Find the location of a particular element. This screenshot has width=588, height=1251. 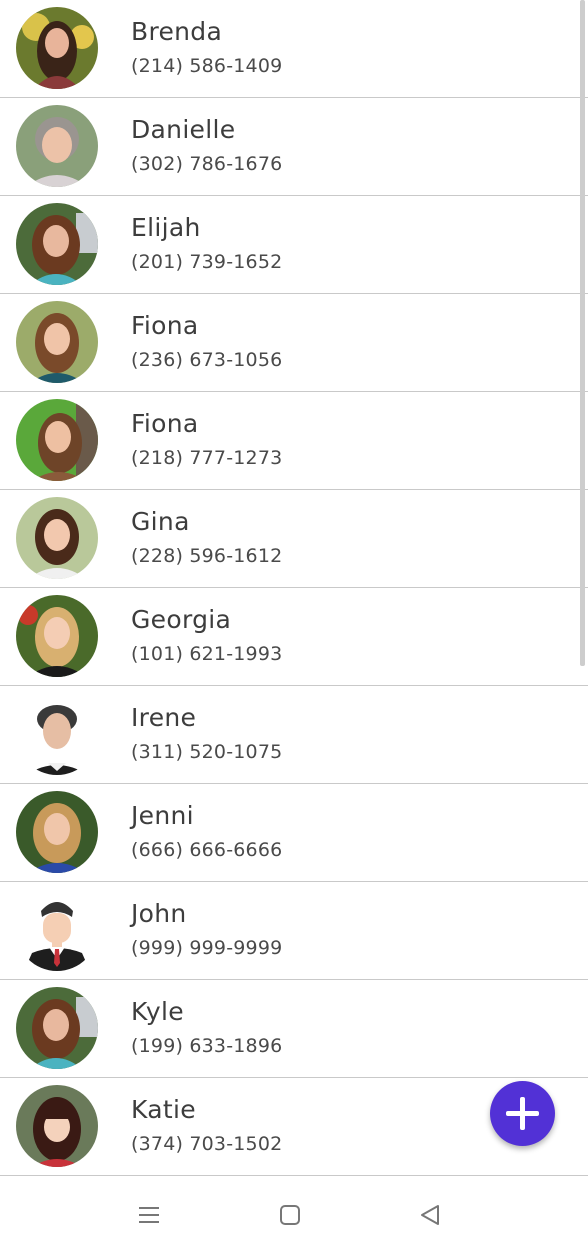

back-triangle-icon is located at coordinates (430, 1215).